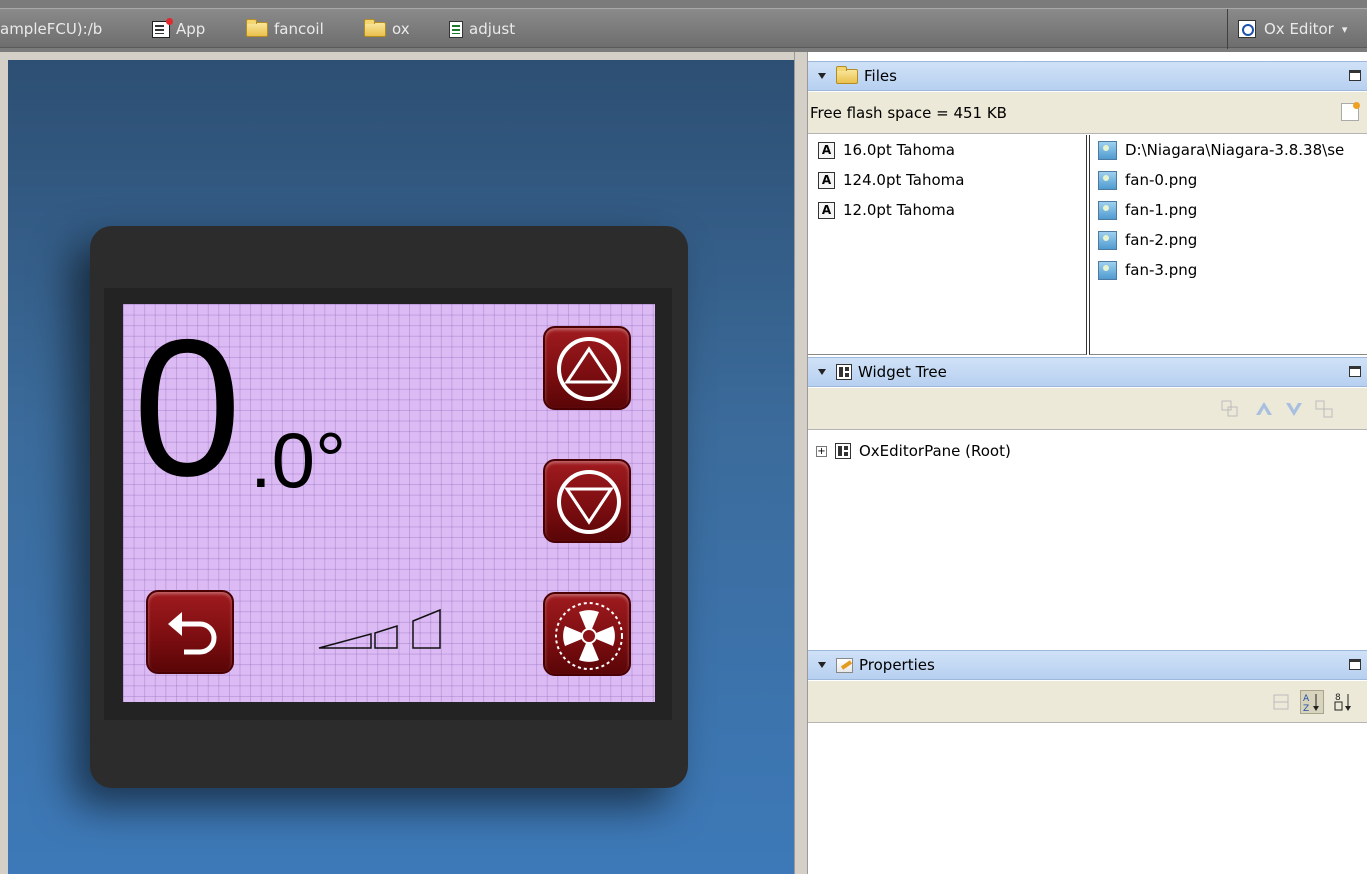 The image size is (1367, 874). What do you see at coordinates (482, 29) in the screenshot?
I see `breadcrumb-item-adjust: adjust` at bounding box center [482, 29].